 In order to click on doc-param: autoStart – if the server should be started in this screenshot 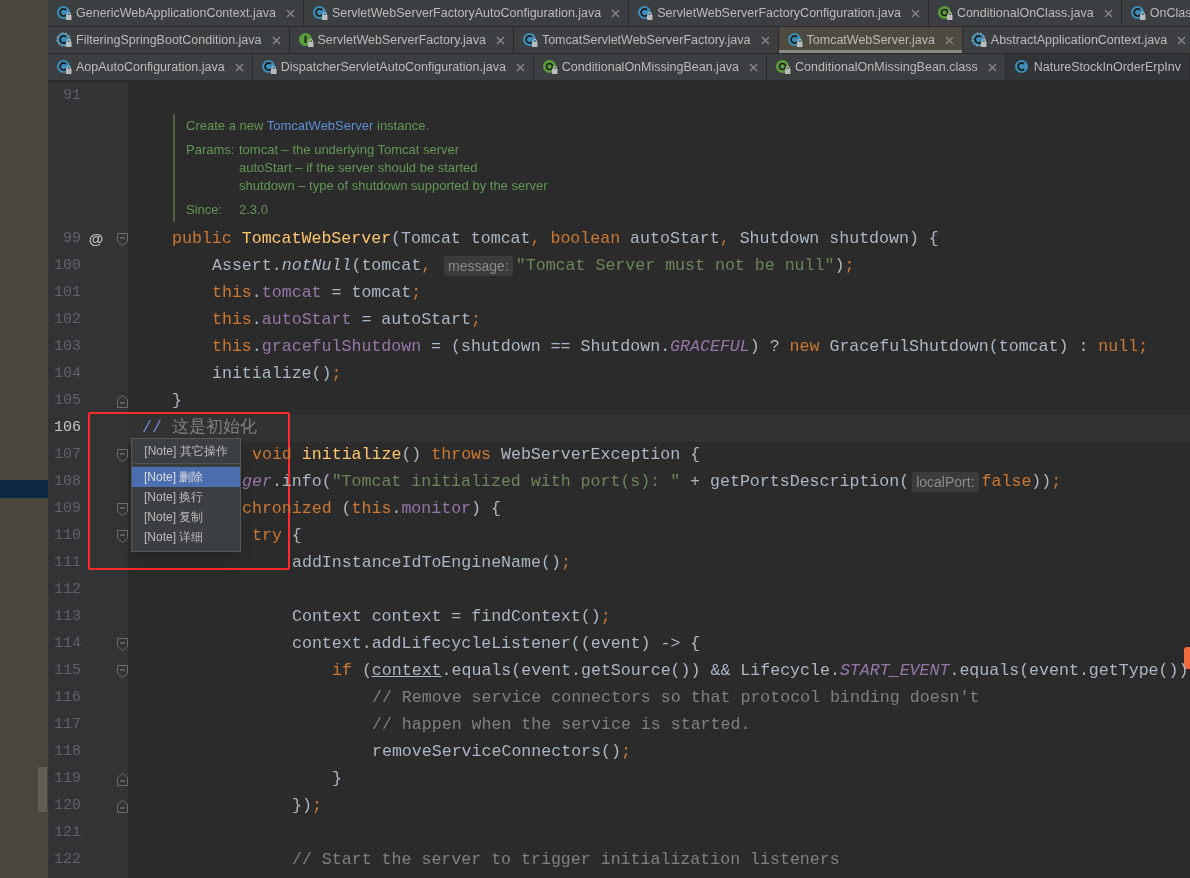, I will do `click(359, 168)`.